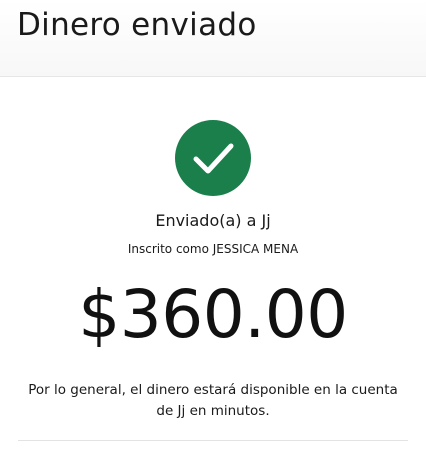 The height and width of the screenshot is (450, 426). Describe the element at coordinates (213, 220) in the screenshot. I see `recipient-label: Enviado(a) a Jj` at that location.